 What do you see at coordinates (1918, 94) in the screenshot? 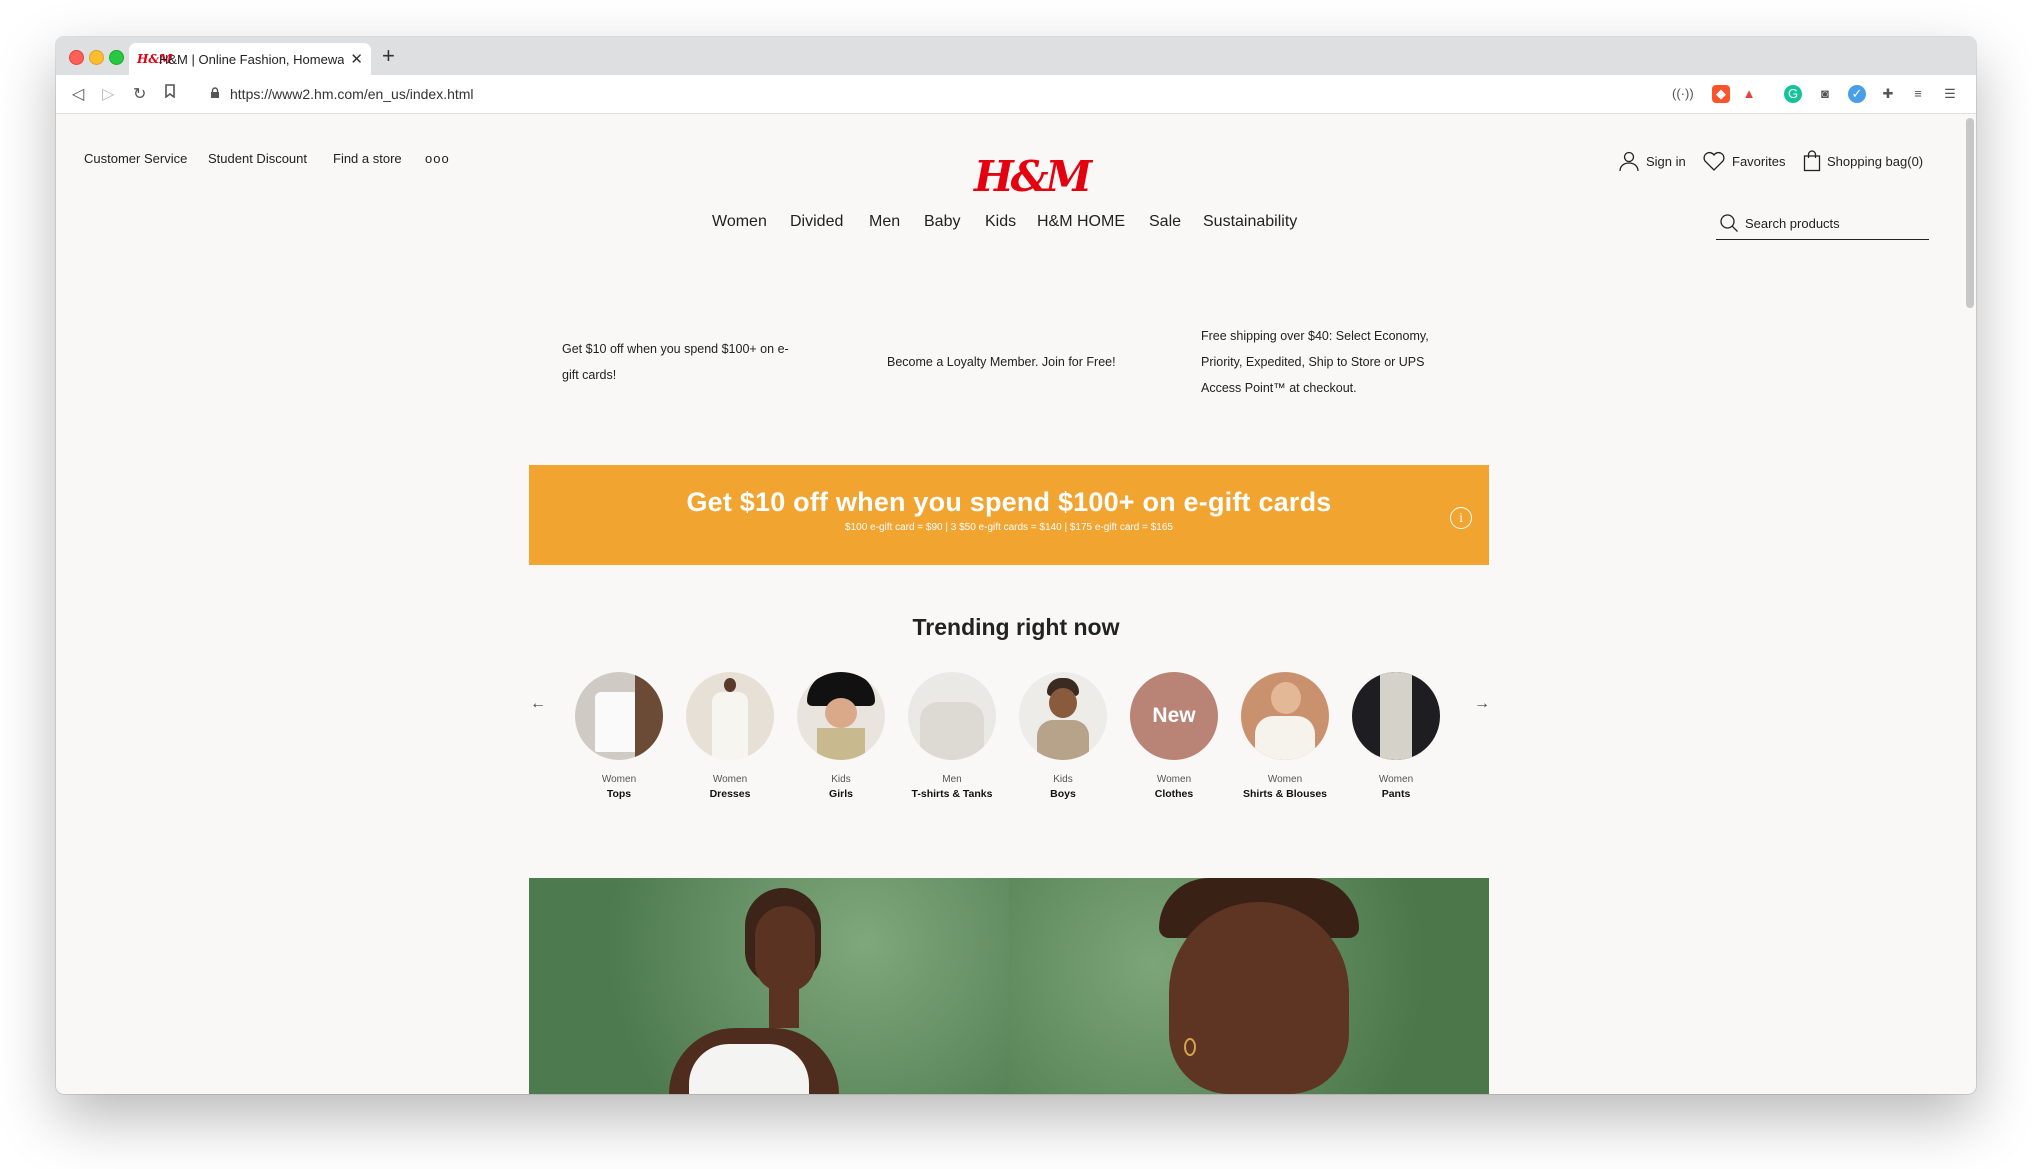
I see `reading-list-icon: ≡` at bounding box center [1918, 94].